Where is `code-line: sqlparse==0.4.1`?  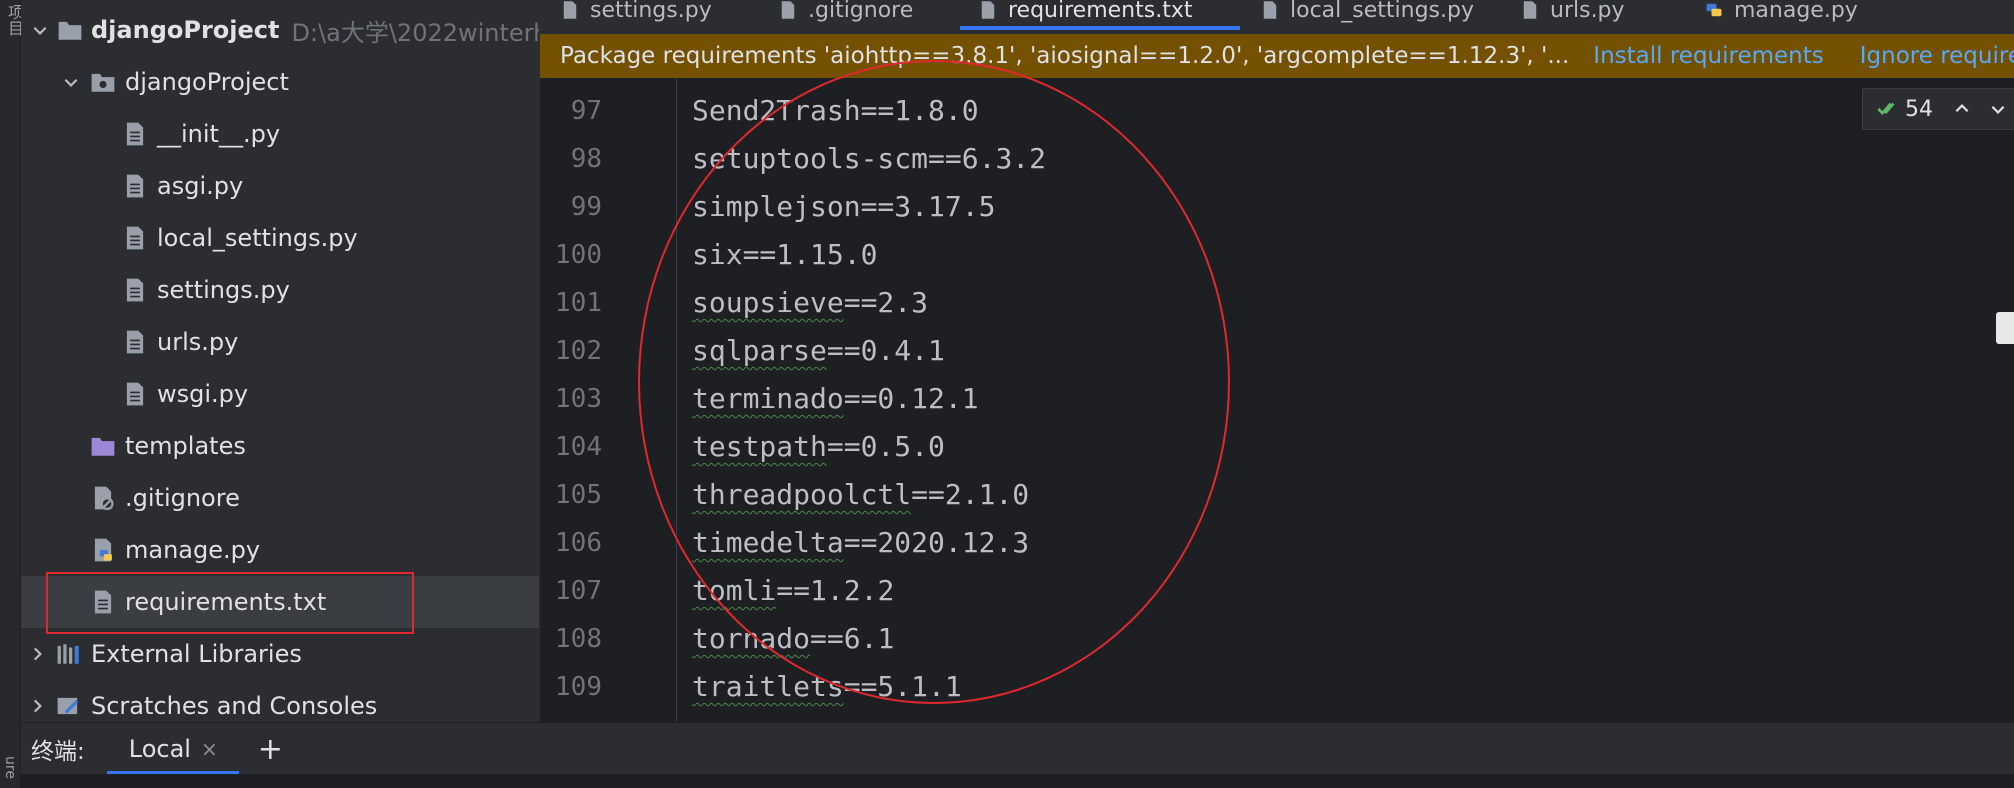 code-line: sqlparse==0.4.1 is located at coordinates (818, 350).